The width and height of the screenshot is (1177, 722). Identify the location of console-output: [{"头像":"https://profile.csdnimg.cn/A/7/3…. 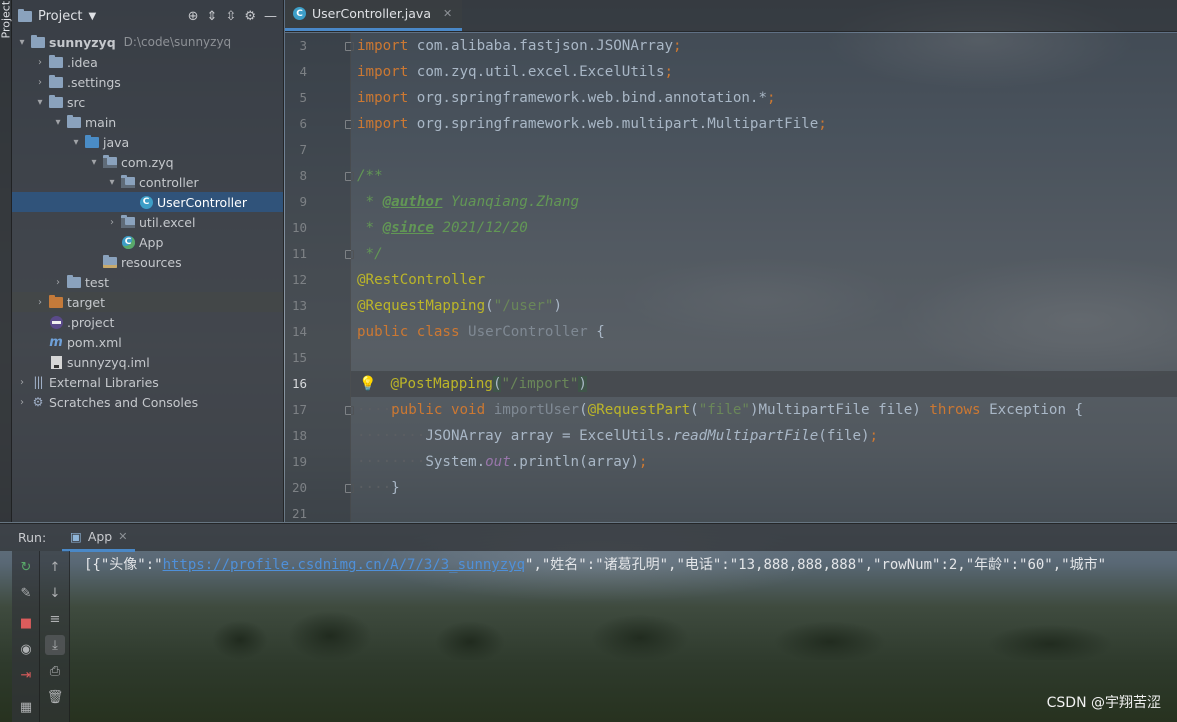
(630, 565).